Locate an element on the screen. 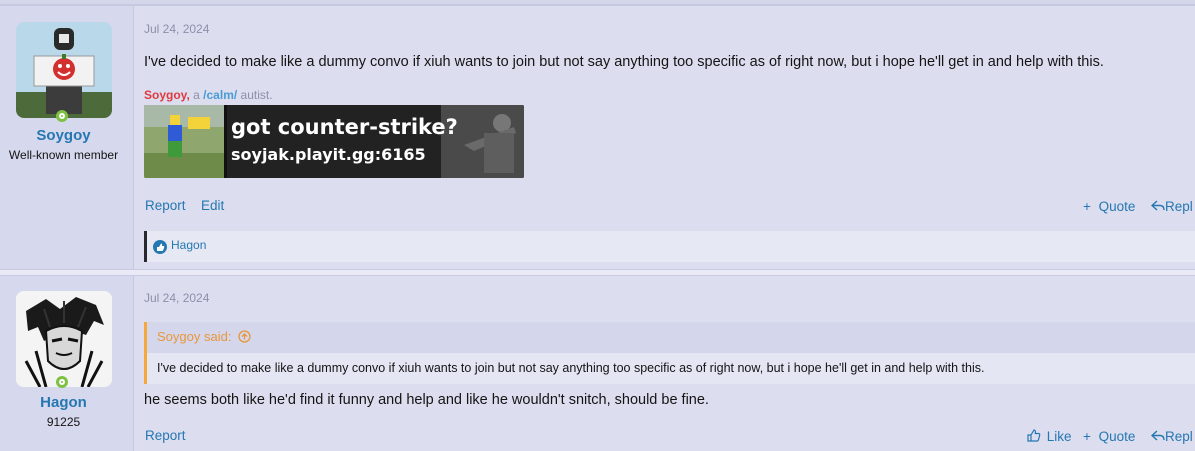  user-cell: Hagon 91225 is located at coordinates (67, 363).